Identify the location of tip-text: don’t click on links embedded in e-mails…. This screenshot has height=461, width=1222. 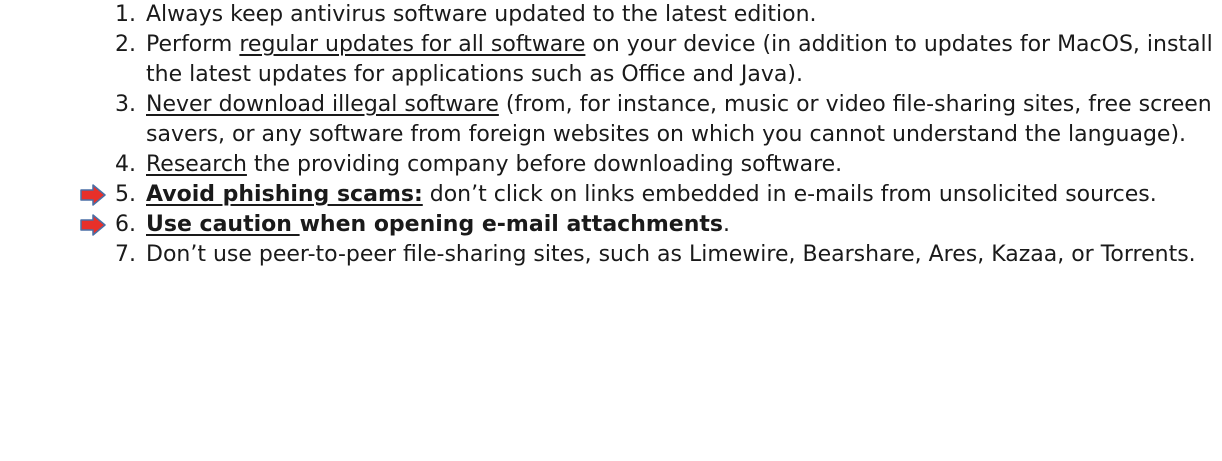
(789, 194).